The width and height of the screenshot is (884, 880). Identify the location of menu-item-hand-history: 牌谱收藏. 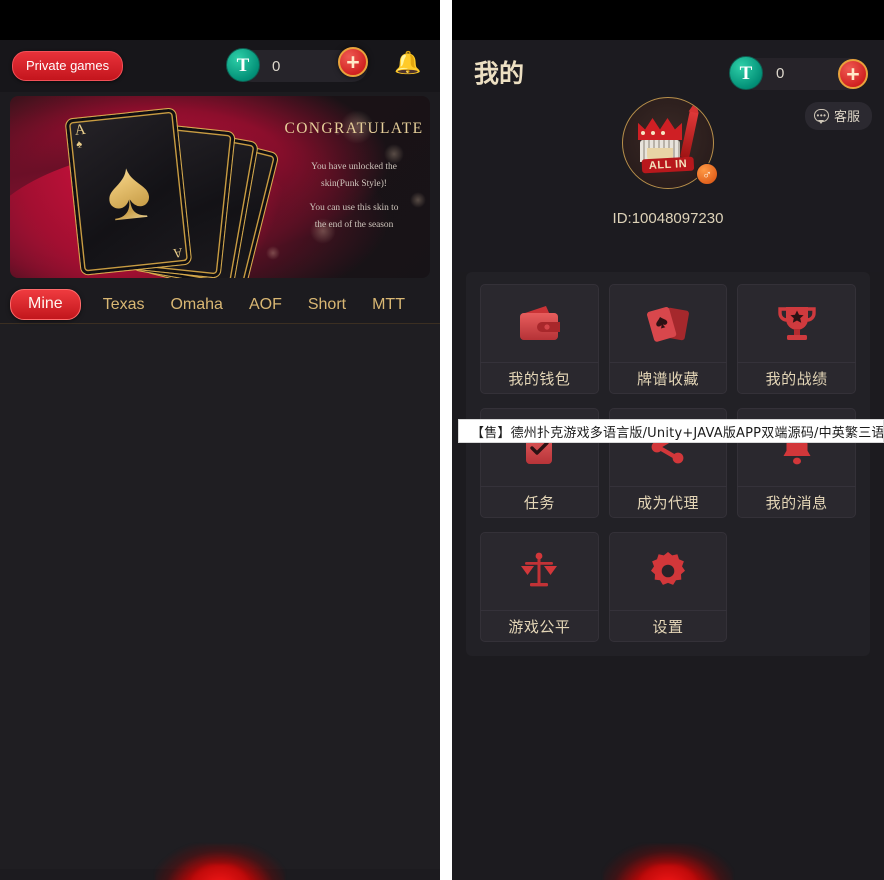
(668, 339).